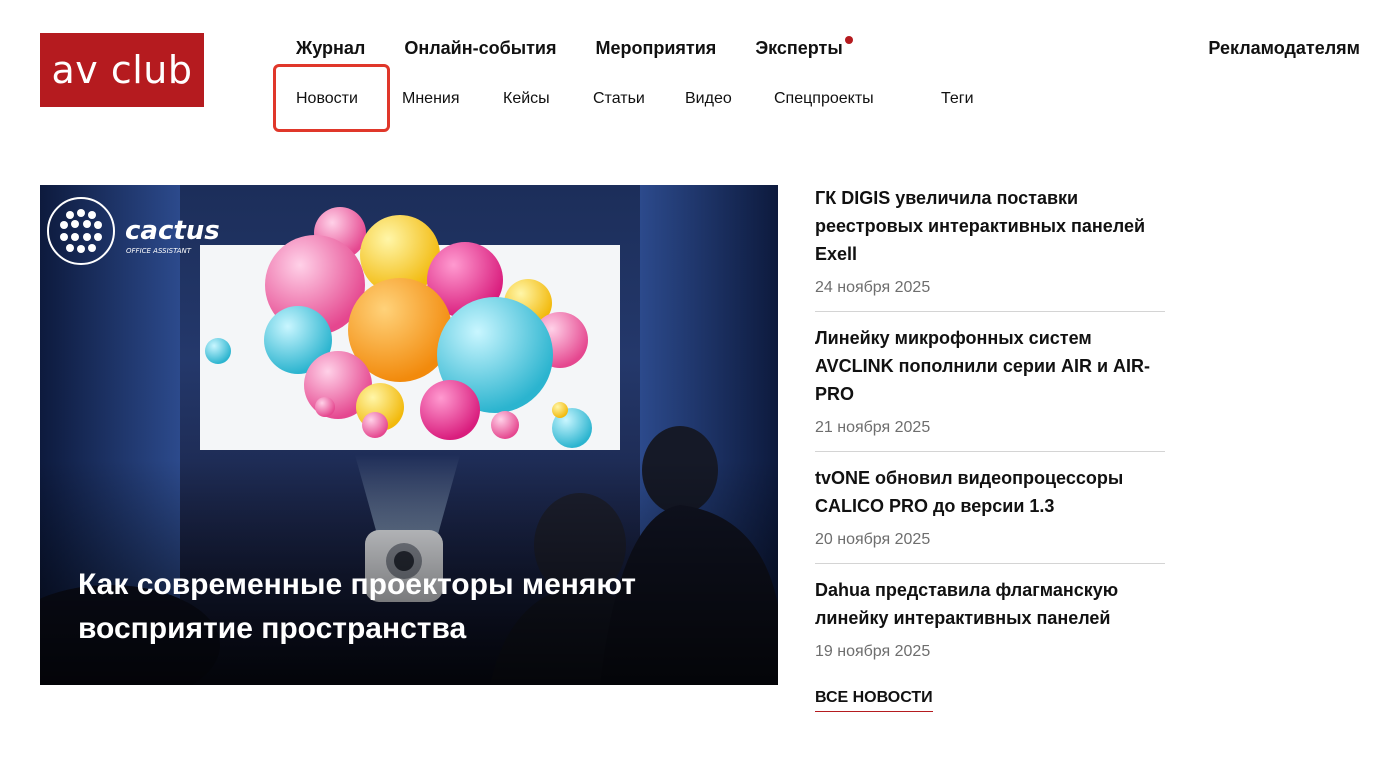  What do you see at coordinates (330, 48) in the screenshot?
I see `nav-journal: Журнал` at bounding box center [330, 48].